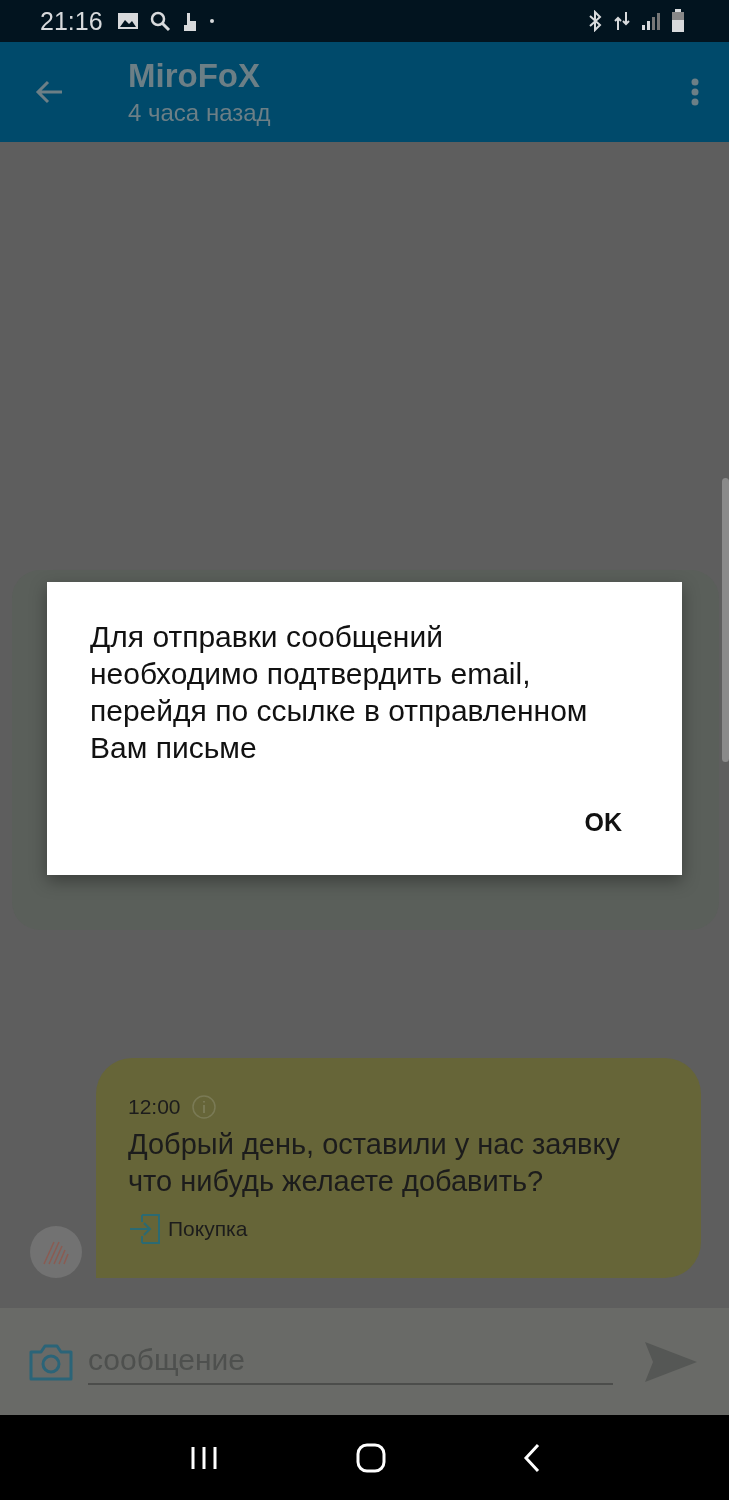 This screenshot has height=1500, width=729. Describe the element at coordinates (203, 1107) in the screenshot. I see `info-icon` at that location.